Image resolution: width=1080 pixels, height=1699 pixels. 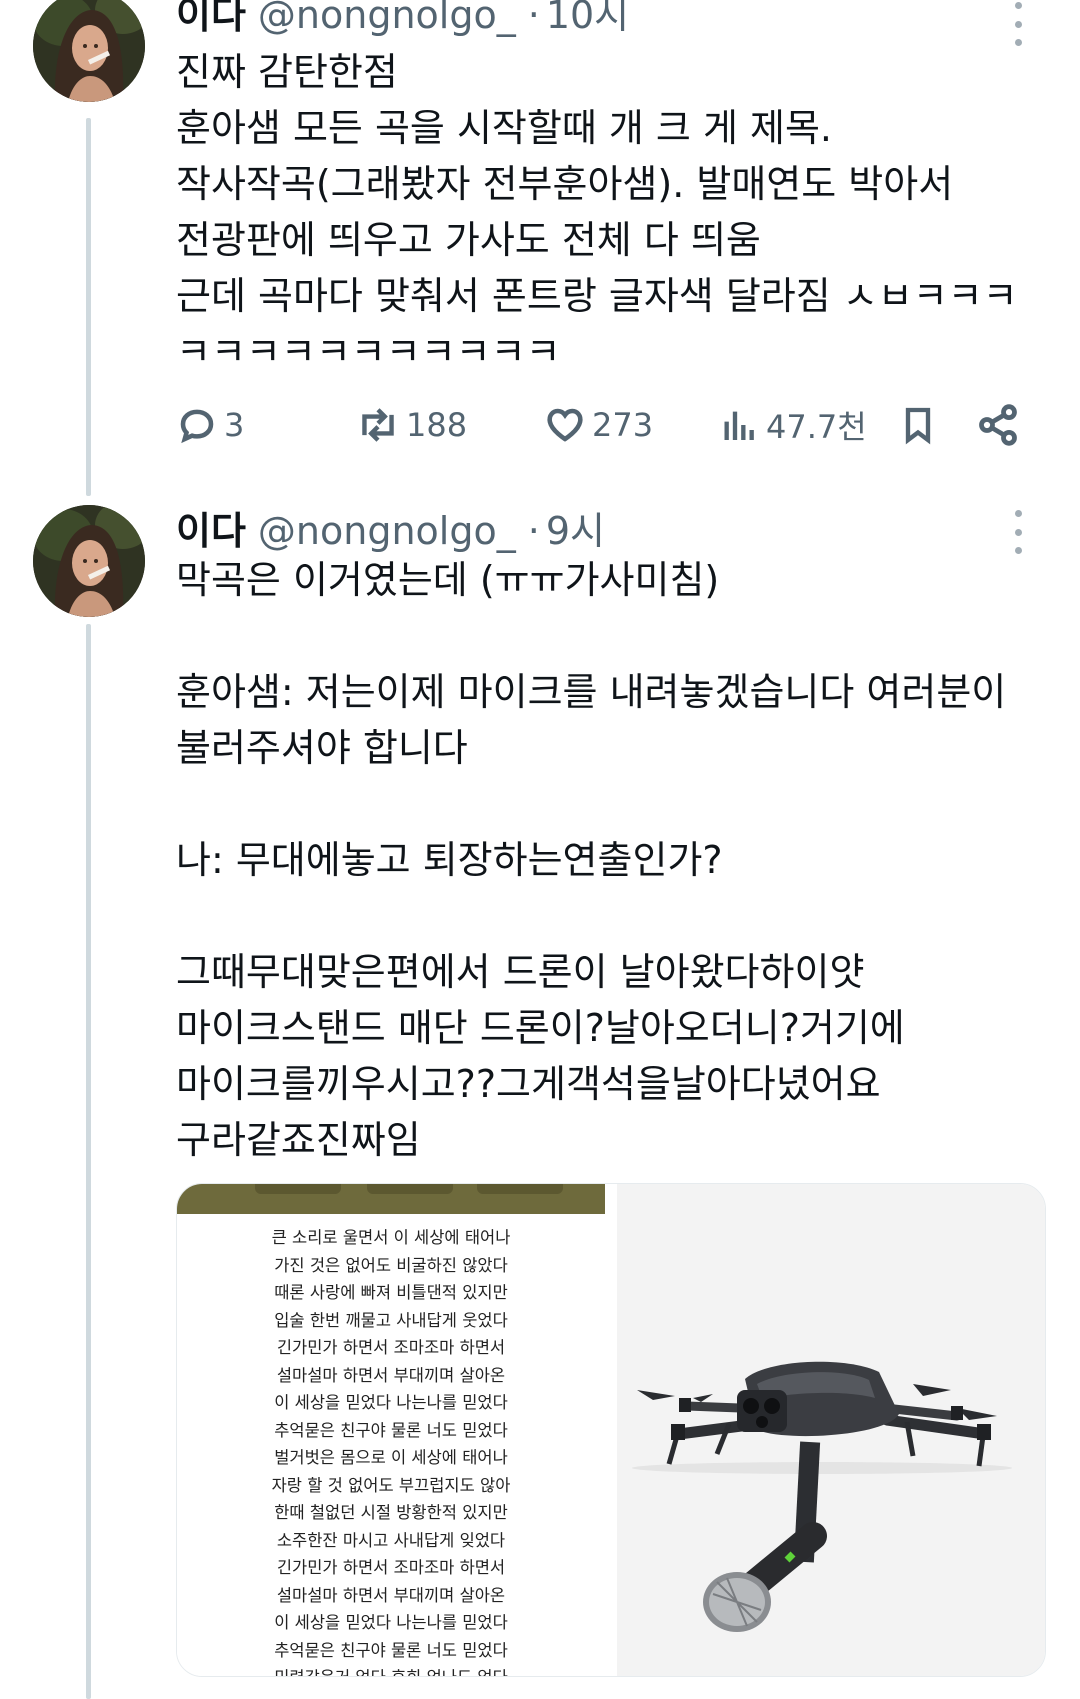 I want to click on tweet-header: 이다 @nongnolgo_ · 10시, so click(x=402, y=19).